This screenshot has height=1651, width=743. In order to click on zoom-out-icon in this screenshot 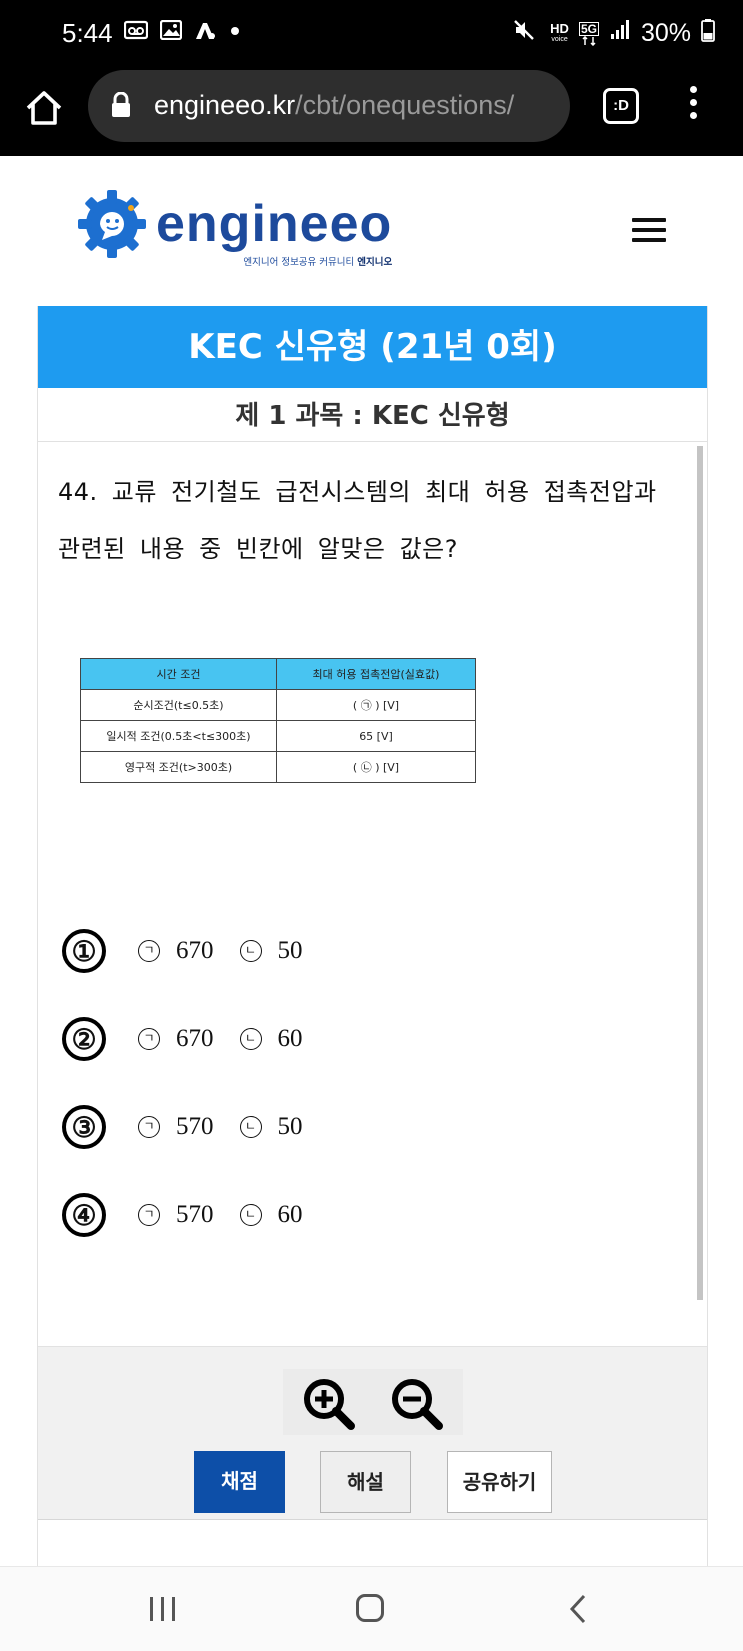, I will do `click(417, 1404)`.